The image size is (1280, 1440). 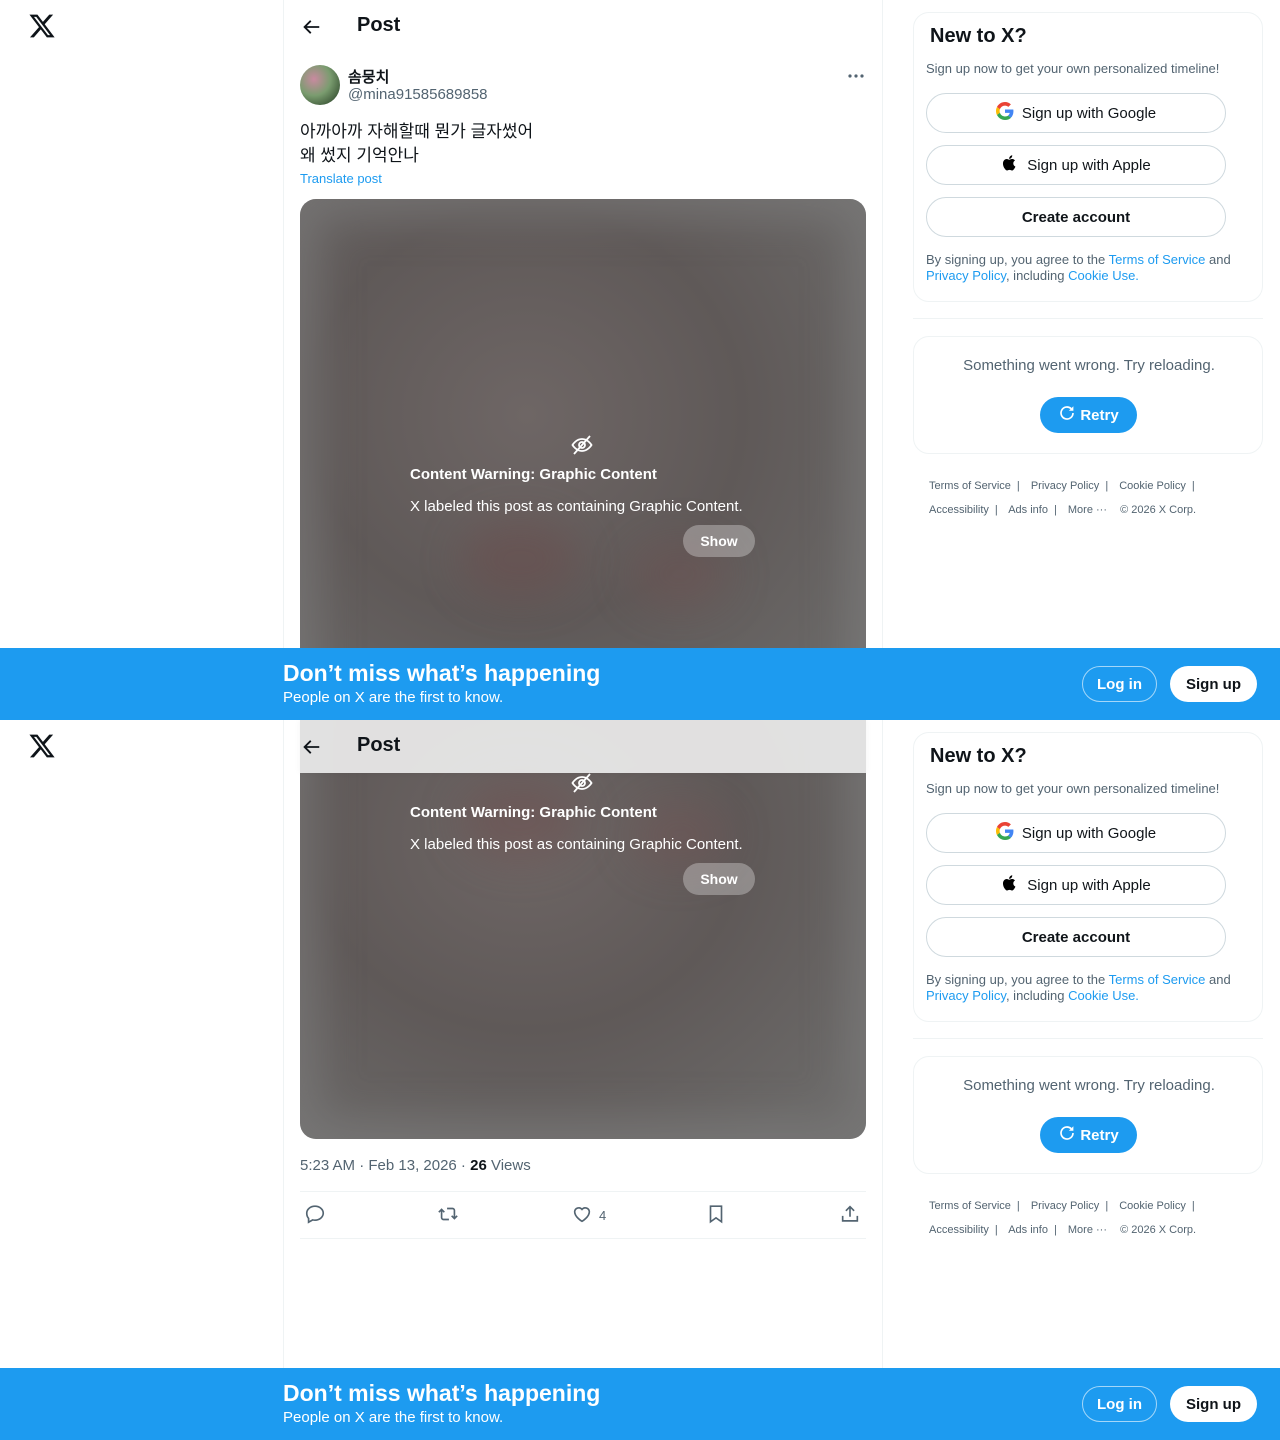 I want to click on post-author: 솜뭉치 @mina91585689858, so click(x=584, y=86).